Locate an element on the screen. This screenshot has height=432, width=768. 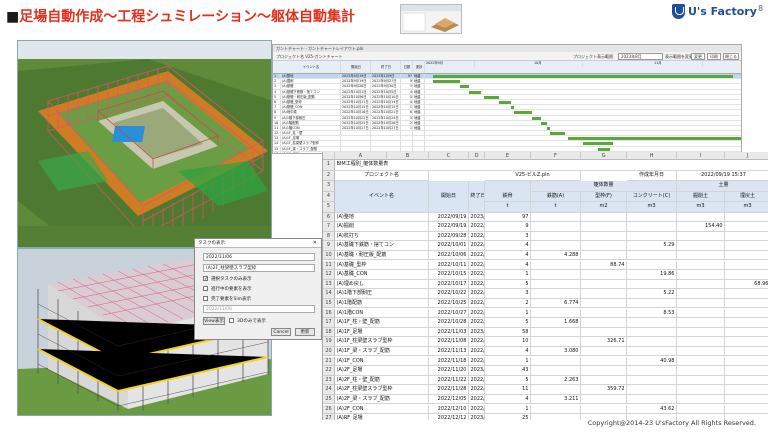
row-number: 3 is located at coordinates (329, 186).